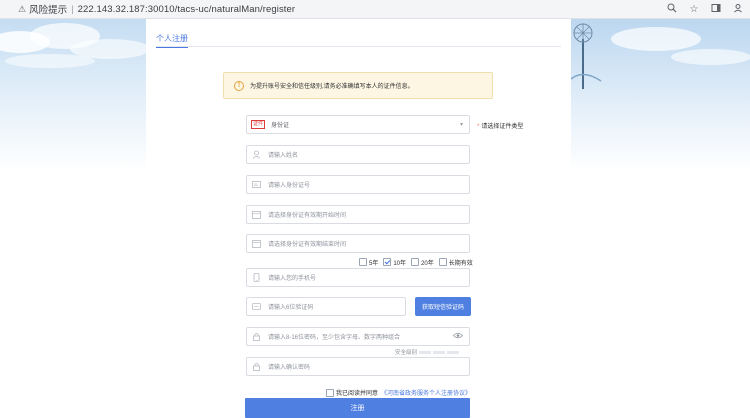 Image resolution: width=750 pixels, height=418 pixels. Describe the element at coordinates (307, 245) in the screenshot. I see `valid-end-placeholder: 请选择身份证有效期结束时间` at that location.